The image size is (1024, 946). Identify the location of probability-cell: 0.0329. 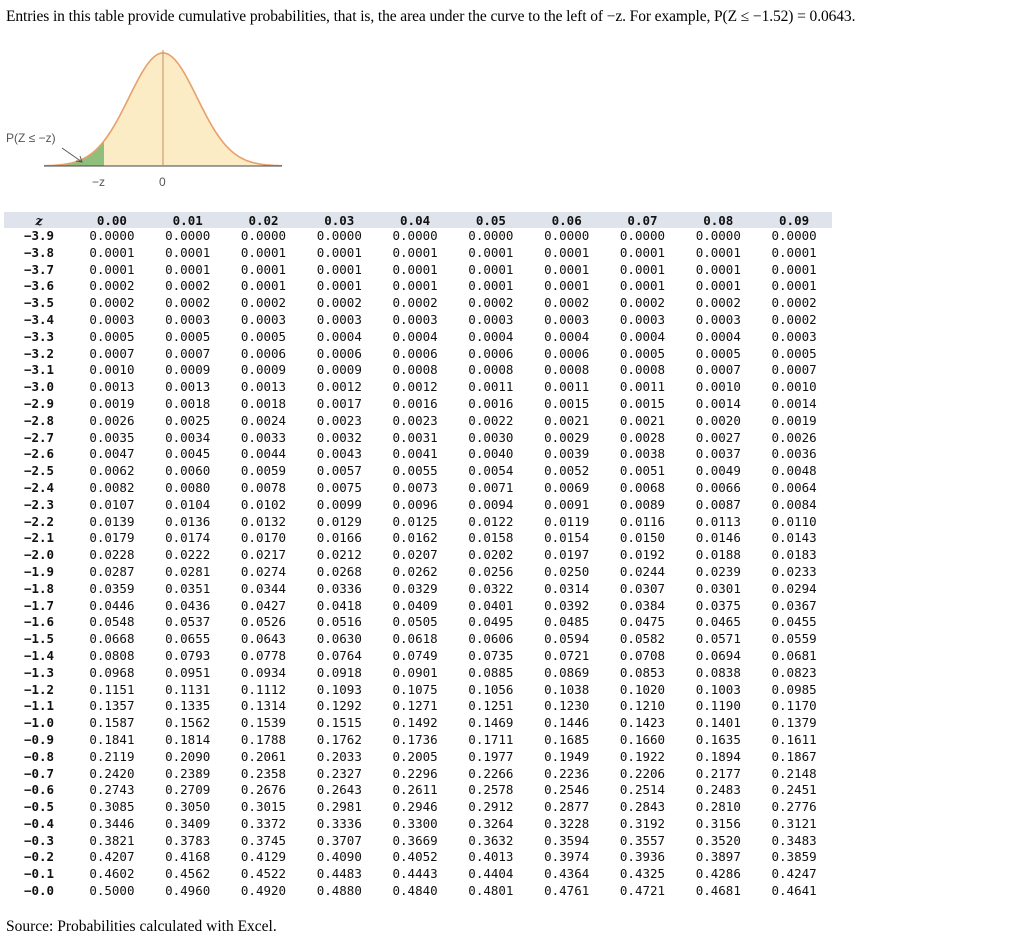
(415, 588).